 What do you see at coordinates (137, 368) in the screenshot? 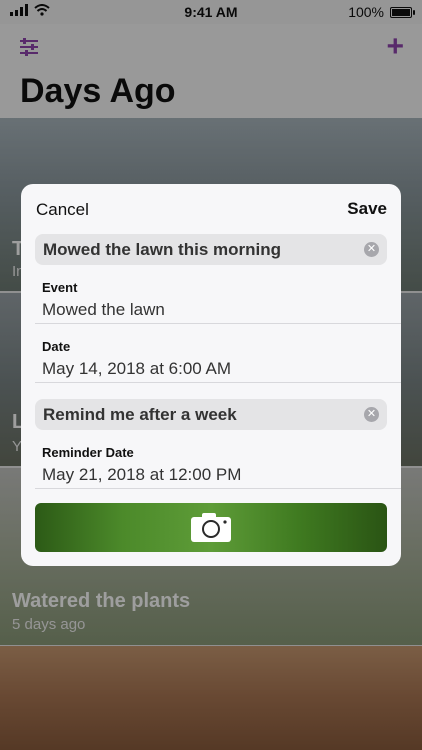
I see `date-value: May 14, 2018 at 6:00 AM` at bounding box center [137, 368].